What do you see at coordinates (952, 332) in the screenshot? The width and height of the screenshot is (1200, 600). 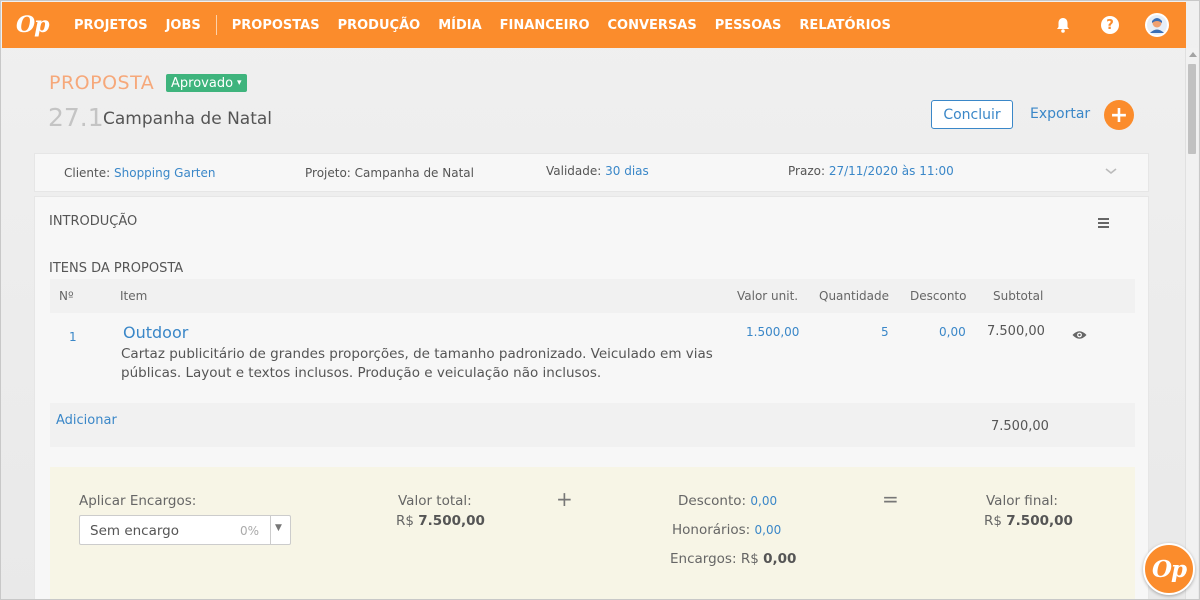 I see `item-desconto: 0,00` at bounding box center [952, 332].